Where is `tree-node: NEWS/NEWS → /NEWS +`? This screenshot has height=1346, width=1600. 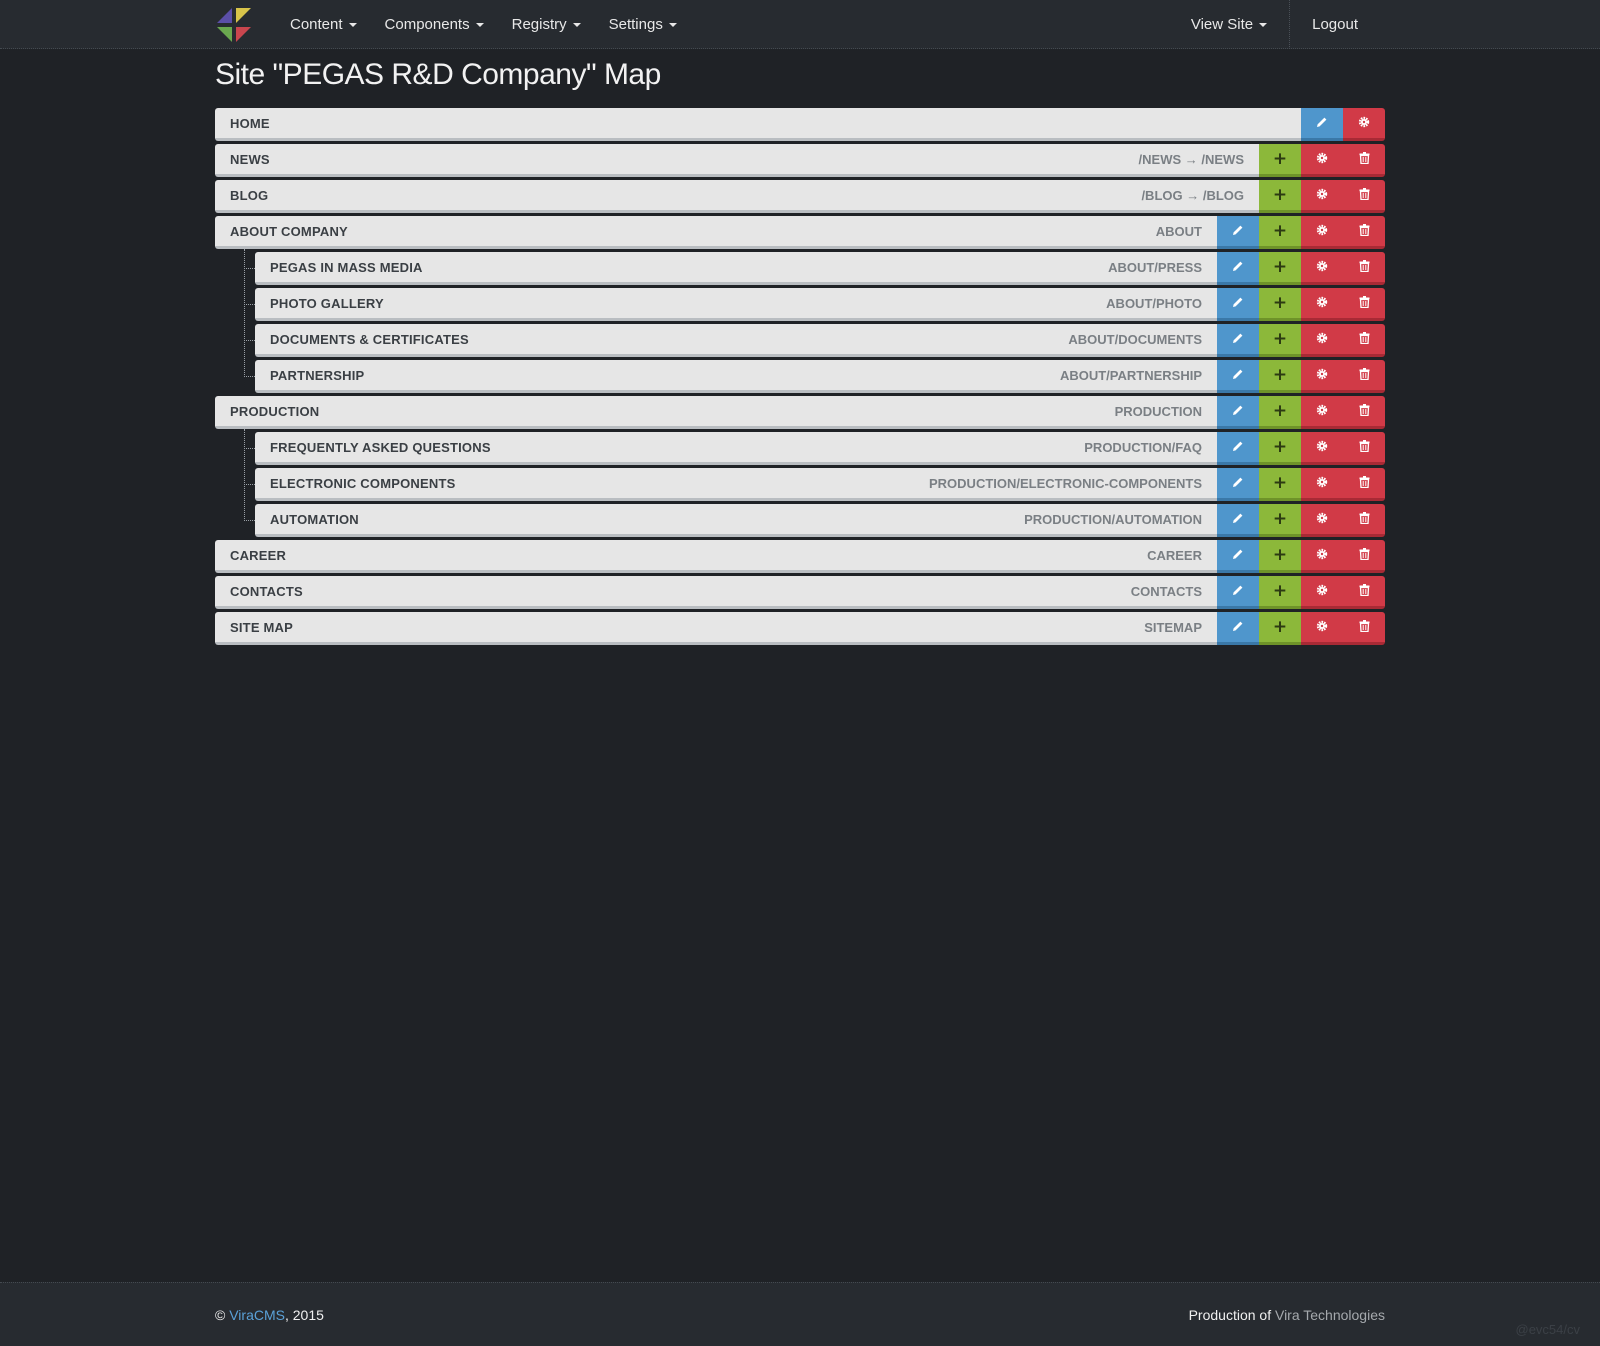
tree-node: NEWS/NEWS → /NEWS + is located at coordinates (800, 160).